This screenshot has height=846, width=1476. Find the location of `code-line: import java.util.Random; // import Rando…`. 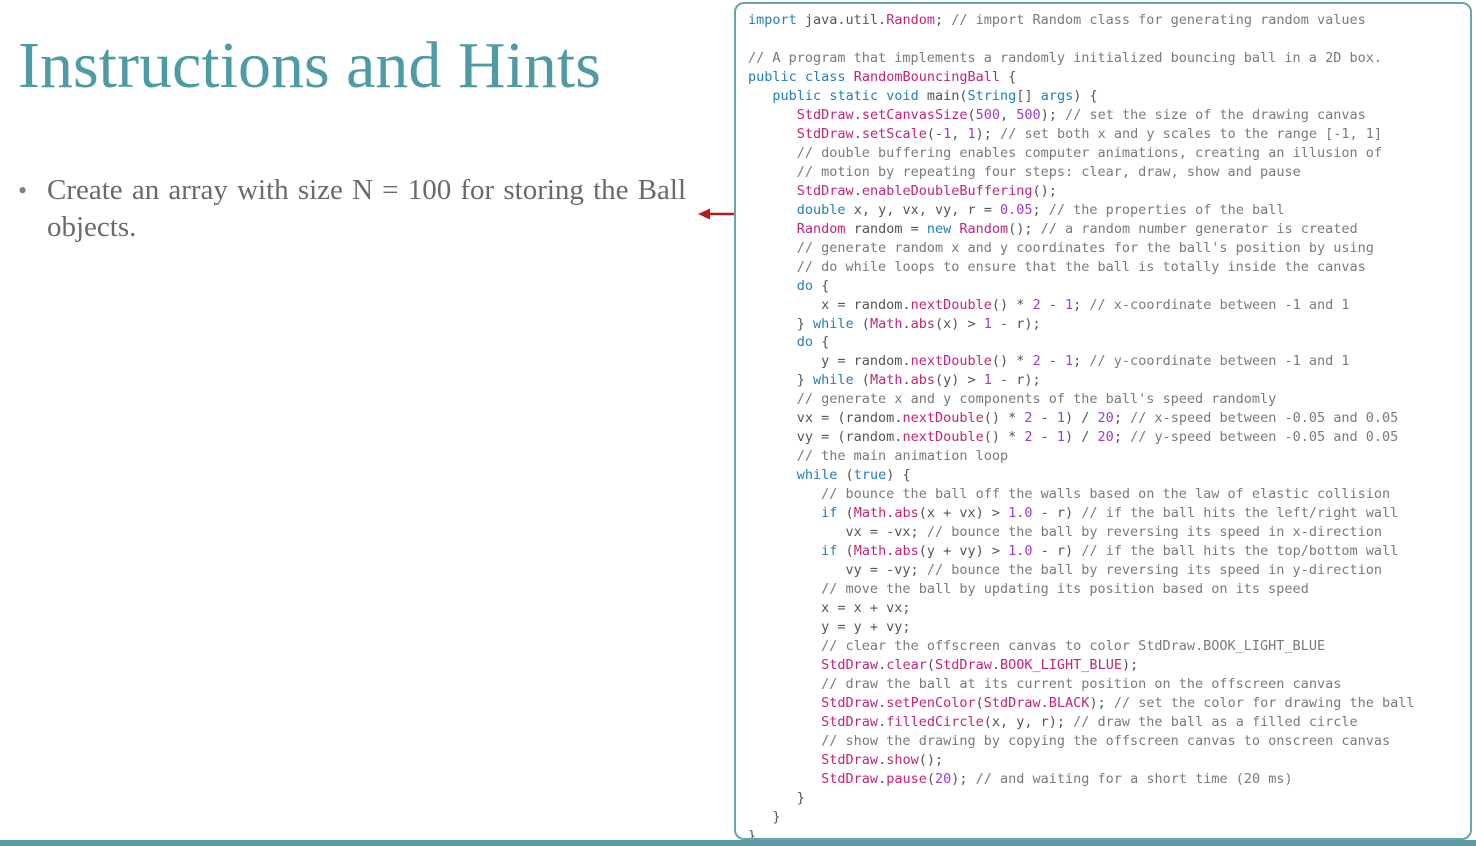

code-line: import java.util.Random; // import Rando… is located at coordinates (1057, 20).